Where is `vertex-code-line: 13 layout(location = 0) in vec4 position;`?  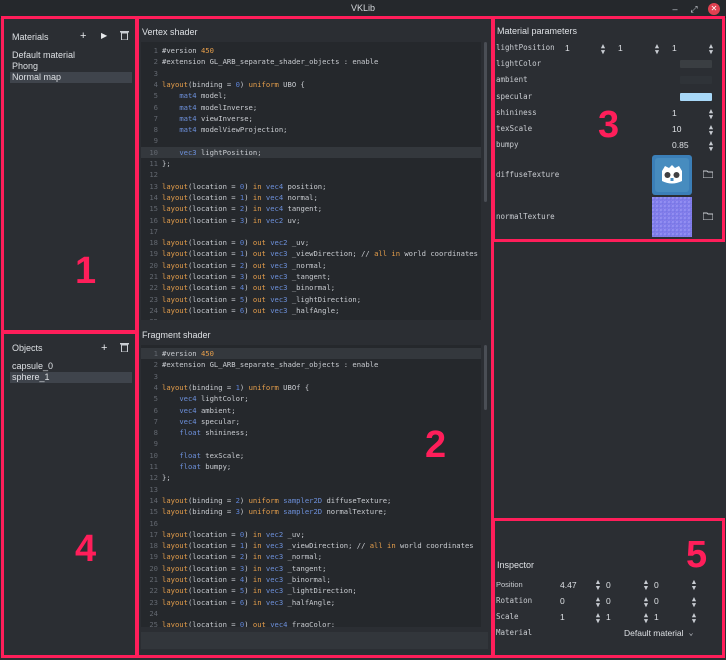
vertex-code-line: 13 layout(location = 0) in vec4 position; is located at coordinates (238, 186).